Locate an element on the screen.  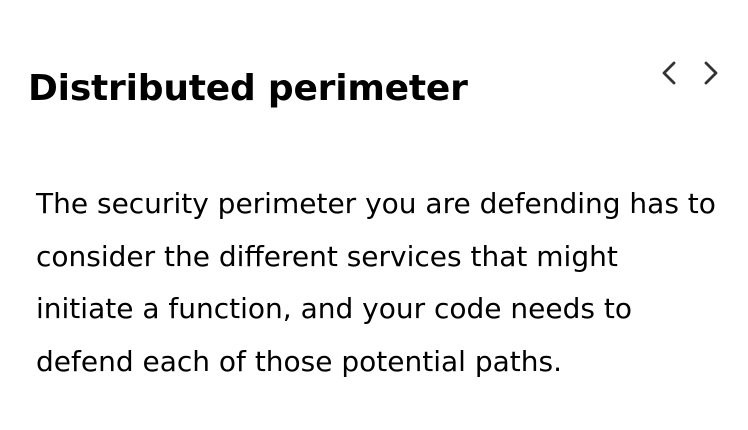
next-button is located at coordinates (711, 73).